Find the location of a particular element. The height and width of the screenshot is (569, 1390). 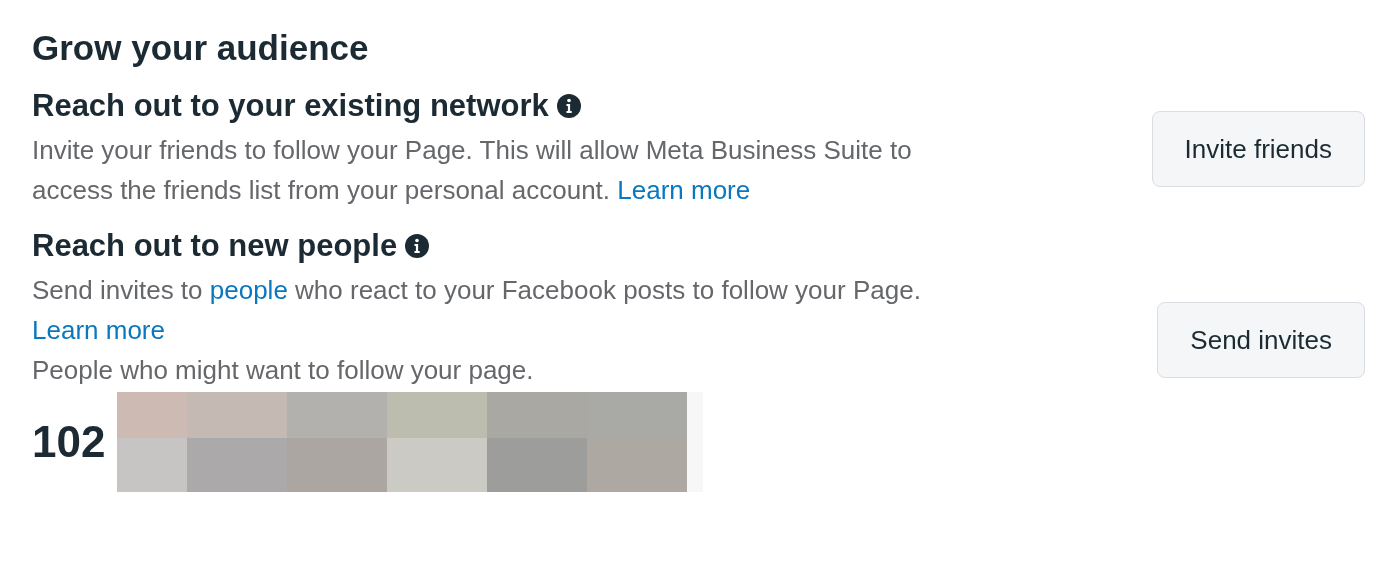

action-button: Invite friends is located at coordinates (1258, 149).